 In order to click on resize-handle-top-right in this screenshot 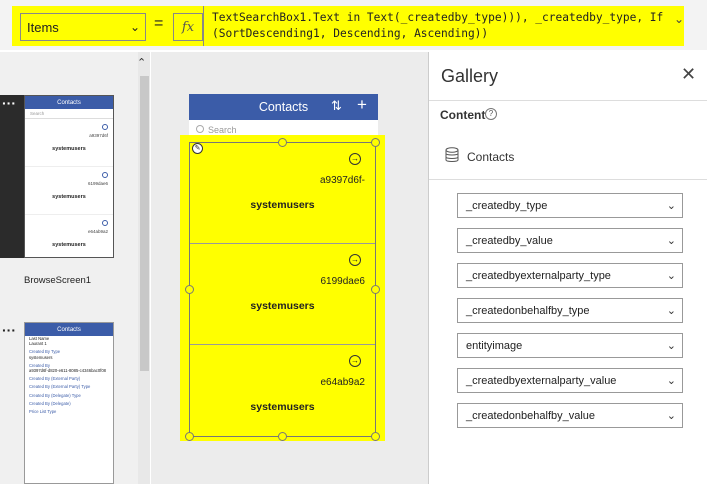, I will do `click(375, 142)`.